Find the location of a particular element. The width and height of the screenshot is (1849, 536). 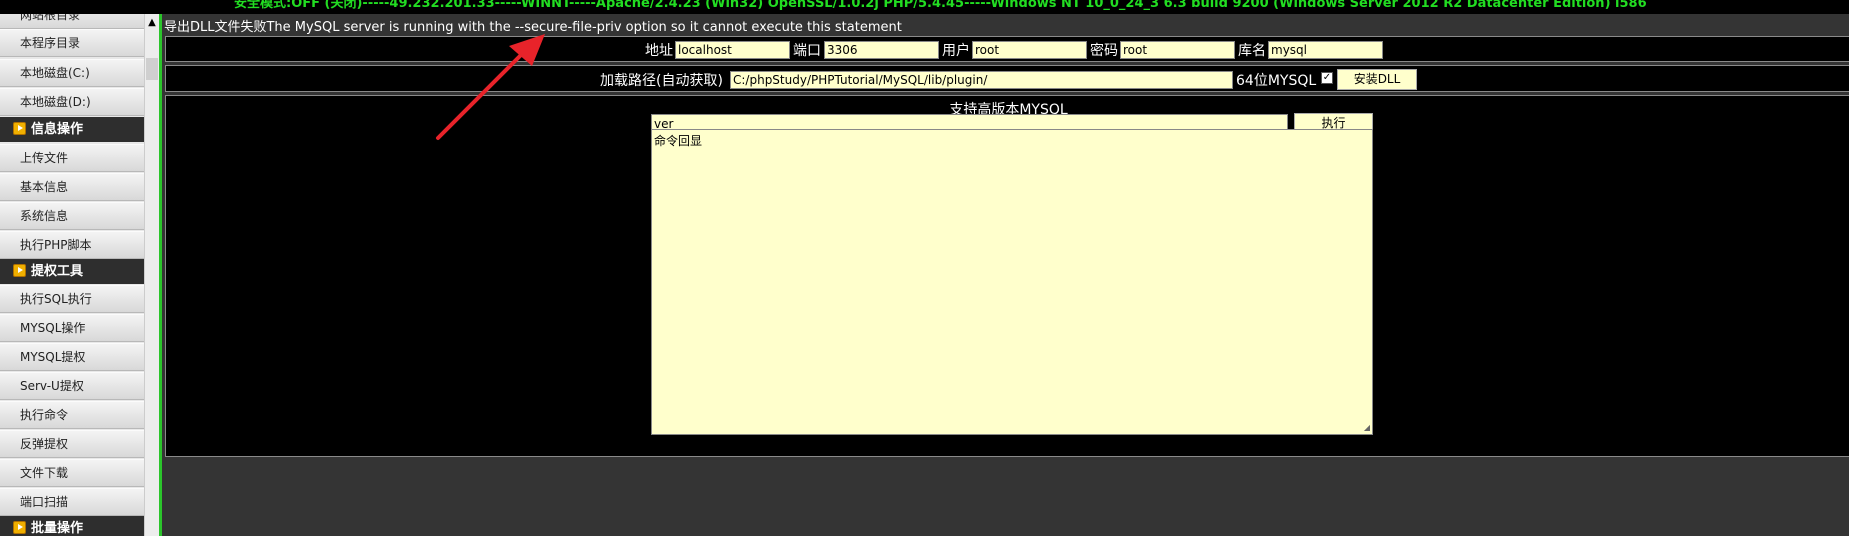

db-label: 库名 is located at coordinates (1252, 51).